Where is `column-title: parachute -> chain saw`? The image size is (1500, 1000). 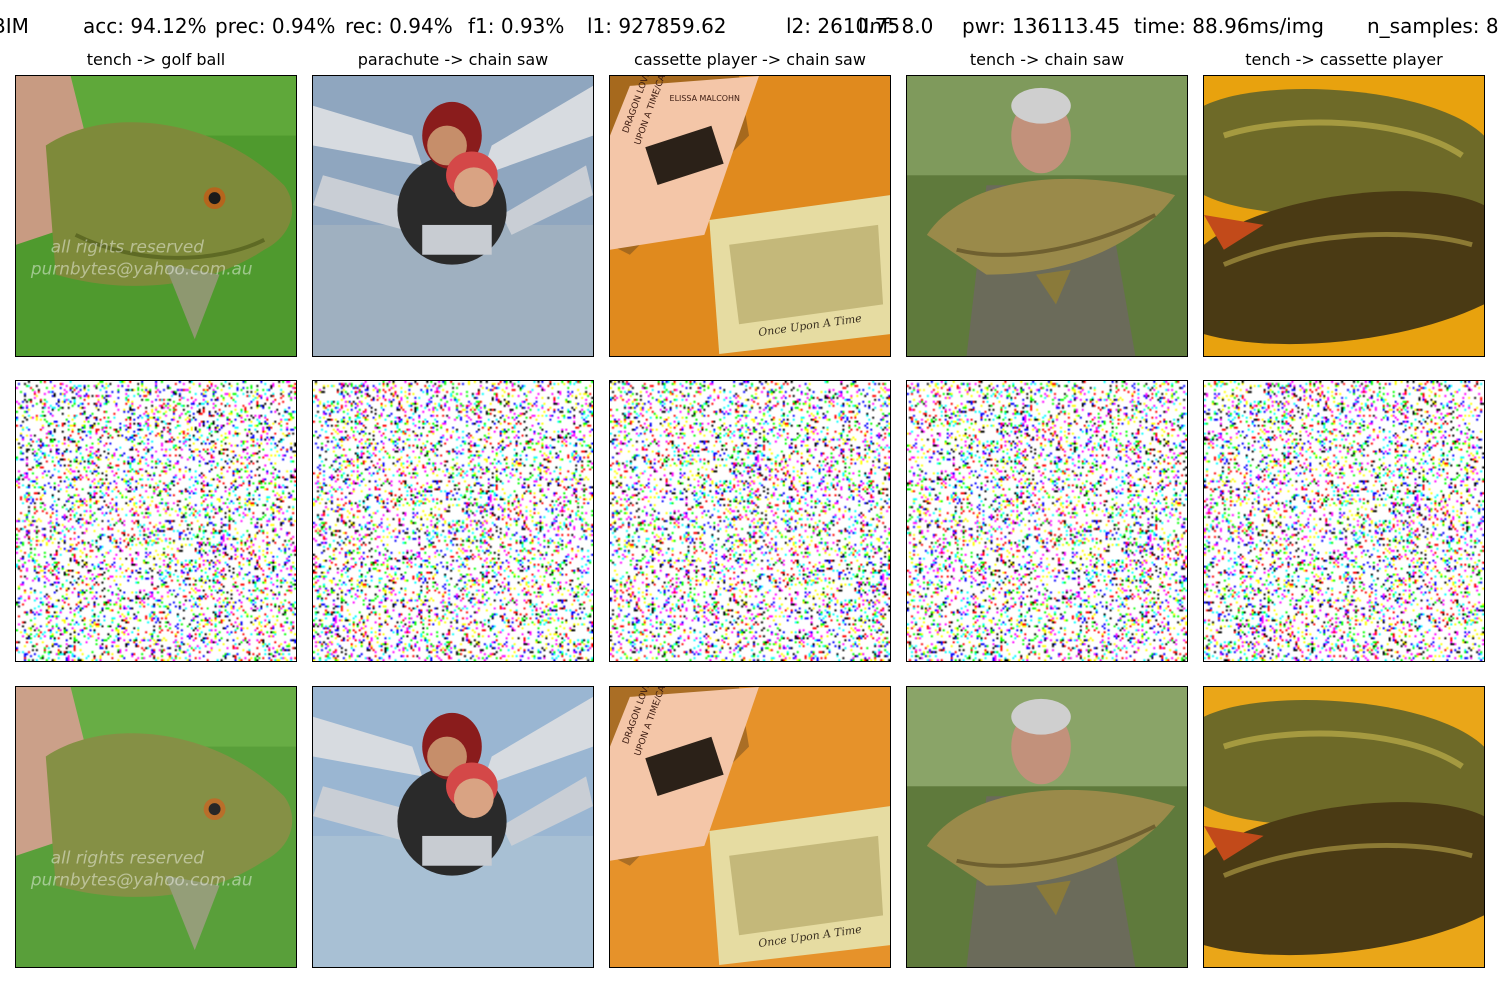 column-title: parachute -> chain saw is located at coordinates (453, 59).